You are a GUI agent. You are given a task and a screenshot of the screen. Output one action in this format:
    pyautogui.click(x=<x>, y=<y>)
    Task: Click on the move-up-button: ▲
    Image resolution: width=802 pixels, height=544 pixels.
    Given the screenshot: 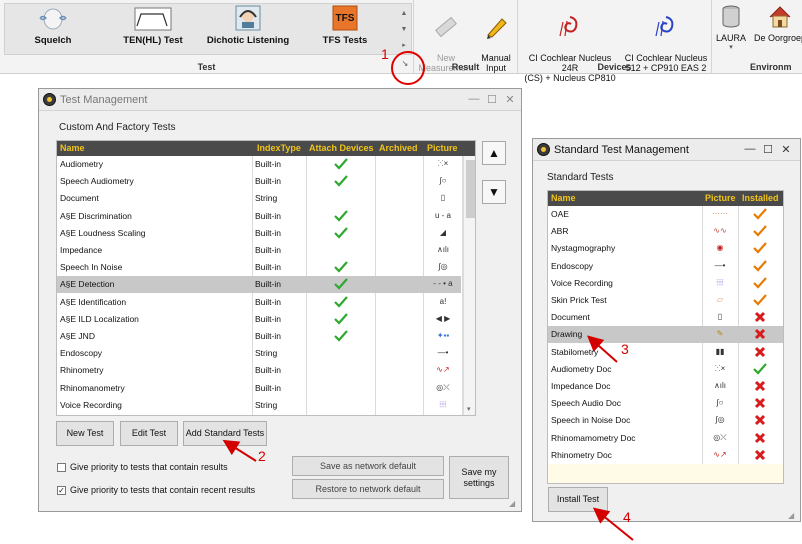 What is the action you would take?
    pyautogui.click(x=494, y=153)
    